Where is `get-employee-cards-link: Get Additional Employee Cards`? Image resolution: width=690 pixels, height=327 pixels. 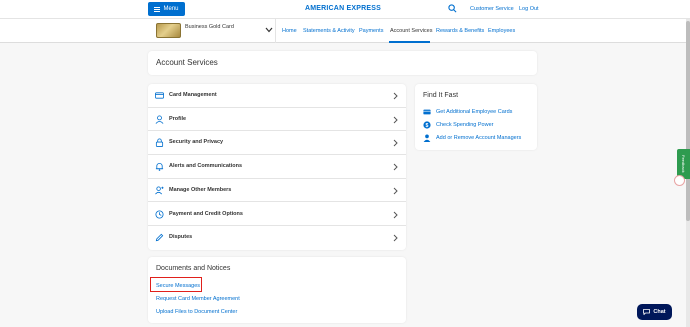
get-employee-cards-link: Get Additional Employee Cards is located at coordinates (467, 112).